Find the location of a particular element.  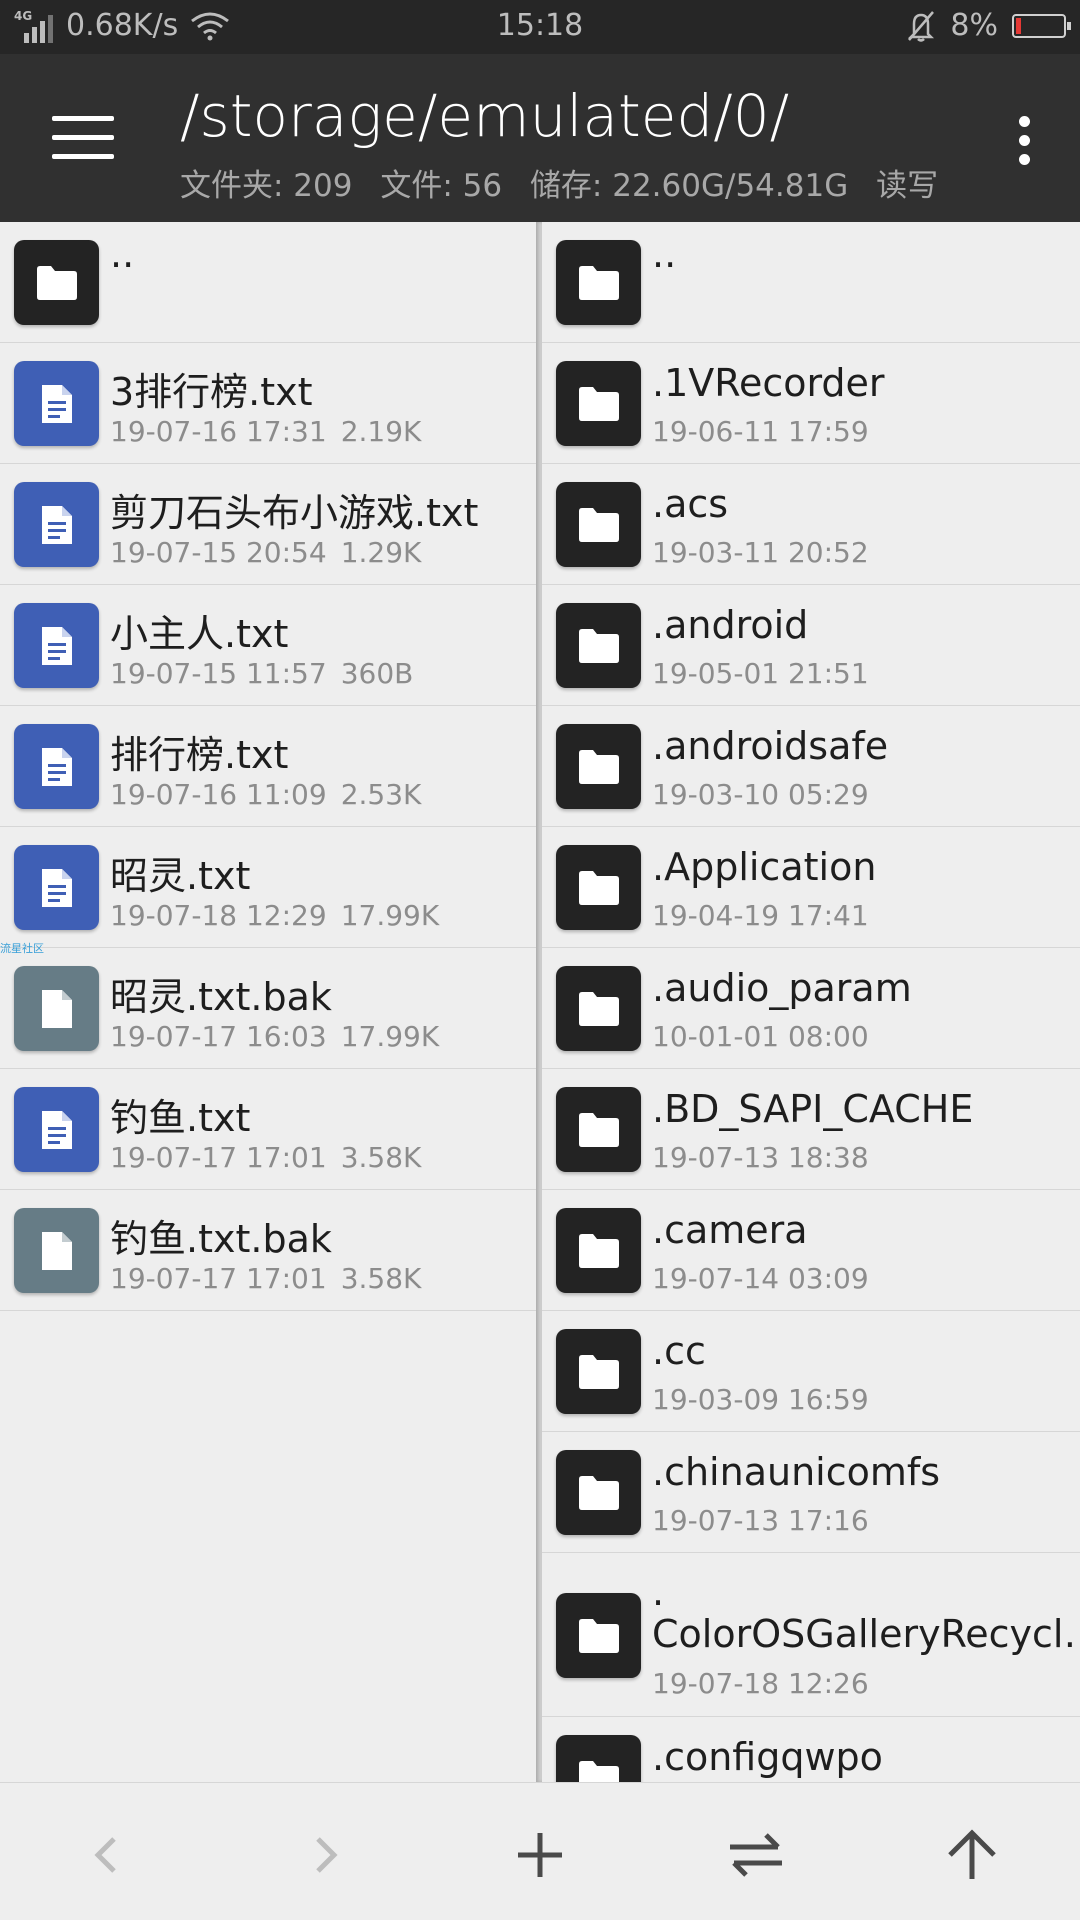

file-count: 文件: 56 is located at coordinates (441, 186).